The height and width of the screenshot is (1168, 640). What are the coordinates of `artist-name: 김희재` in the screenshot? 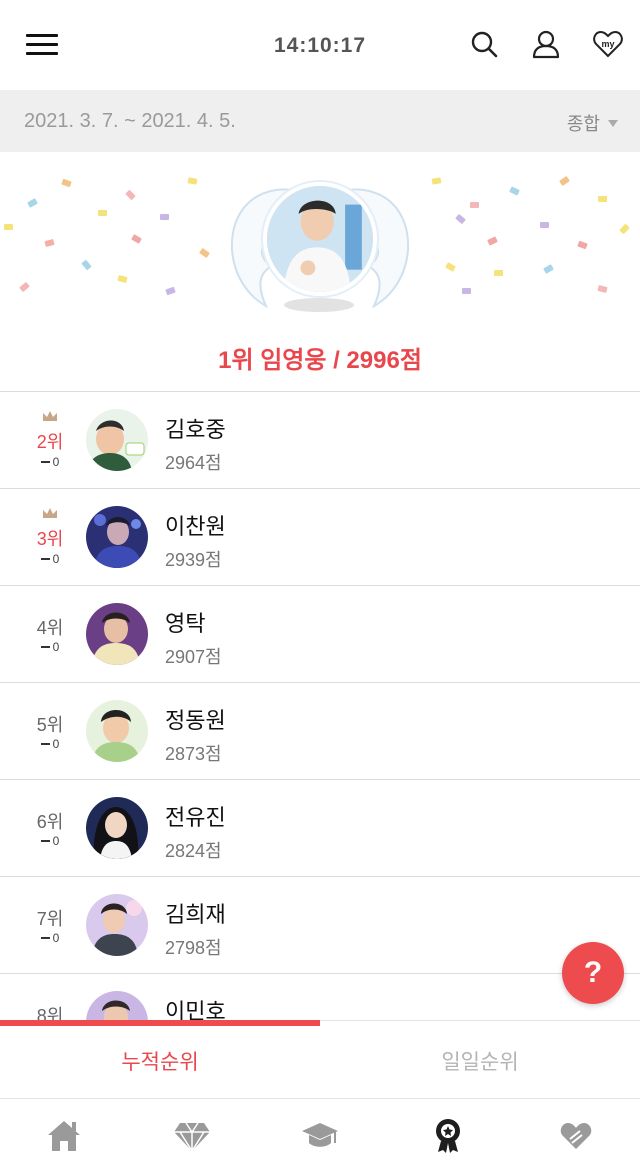 It's located at (195, 914).